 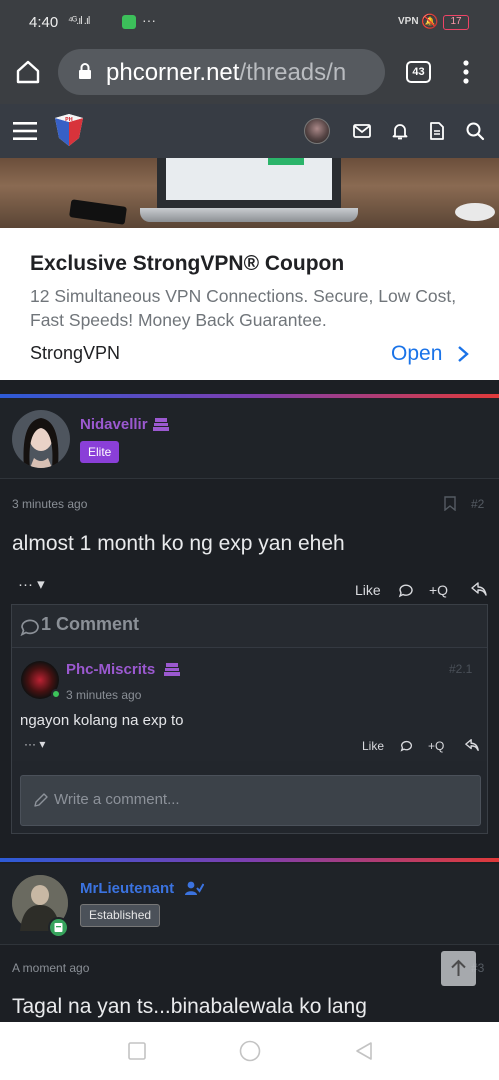 What do you see at coordinates (100, 452) in the screenshot?
I see `user-badge: Elite` at bounding box center [100, 452].